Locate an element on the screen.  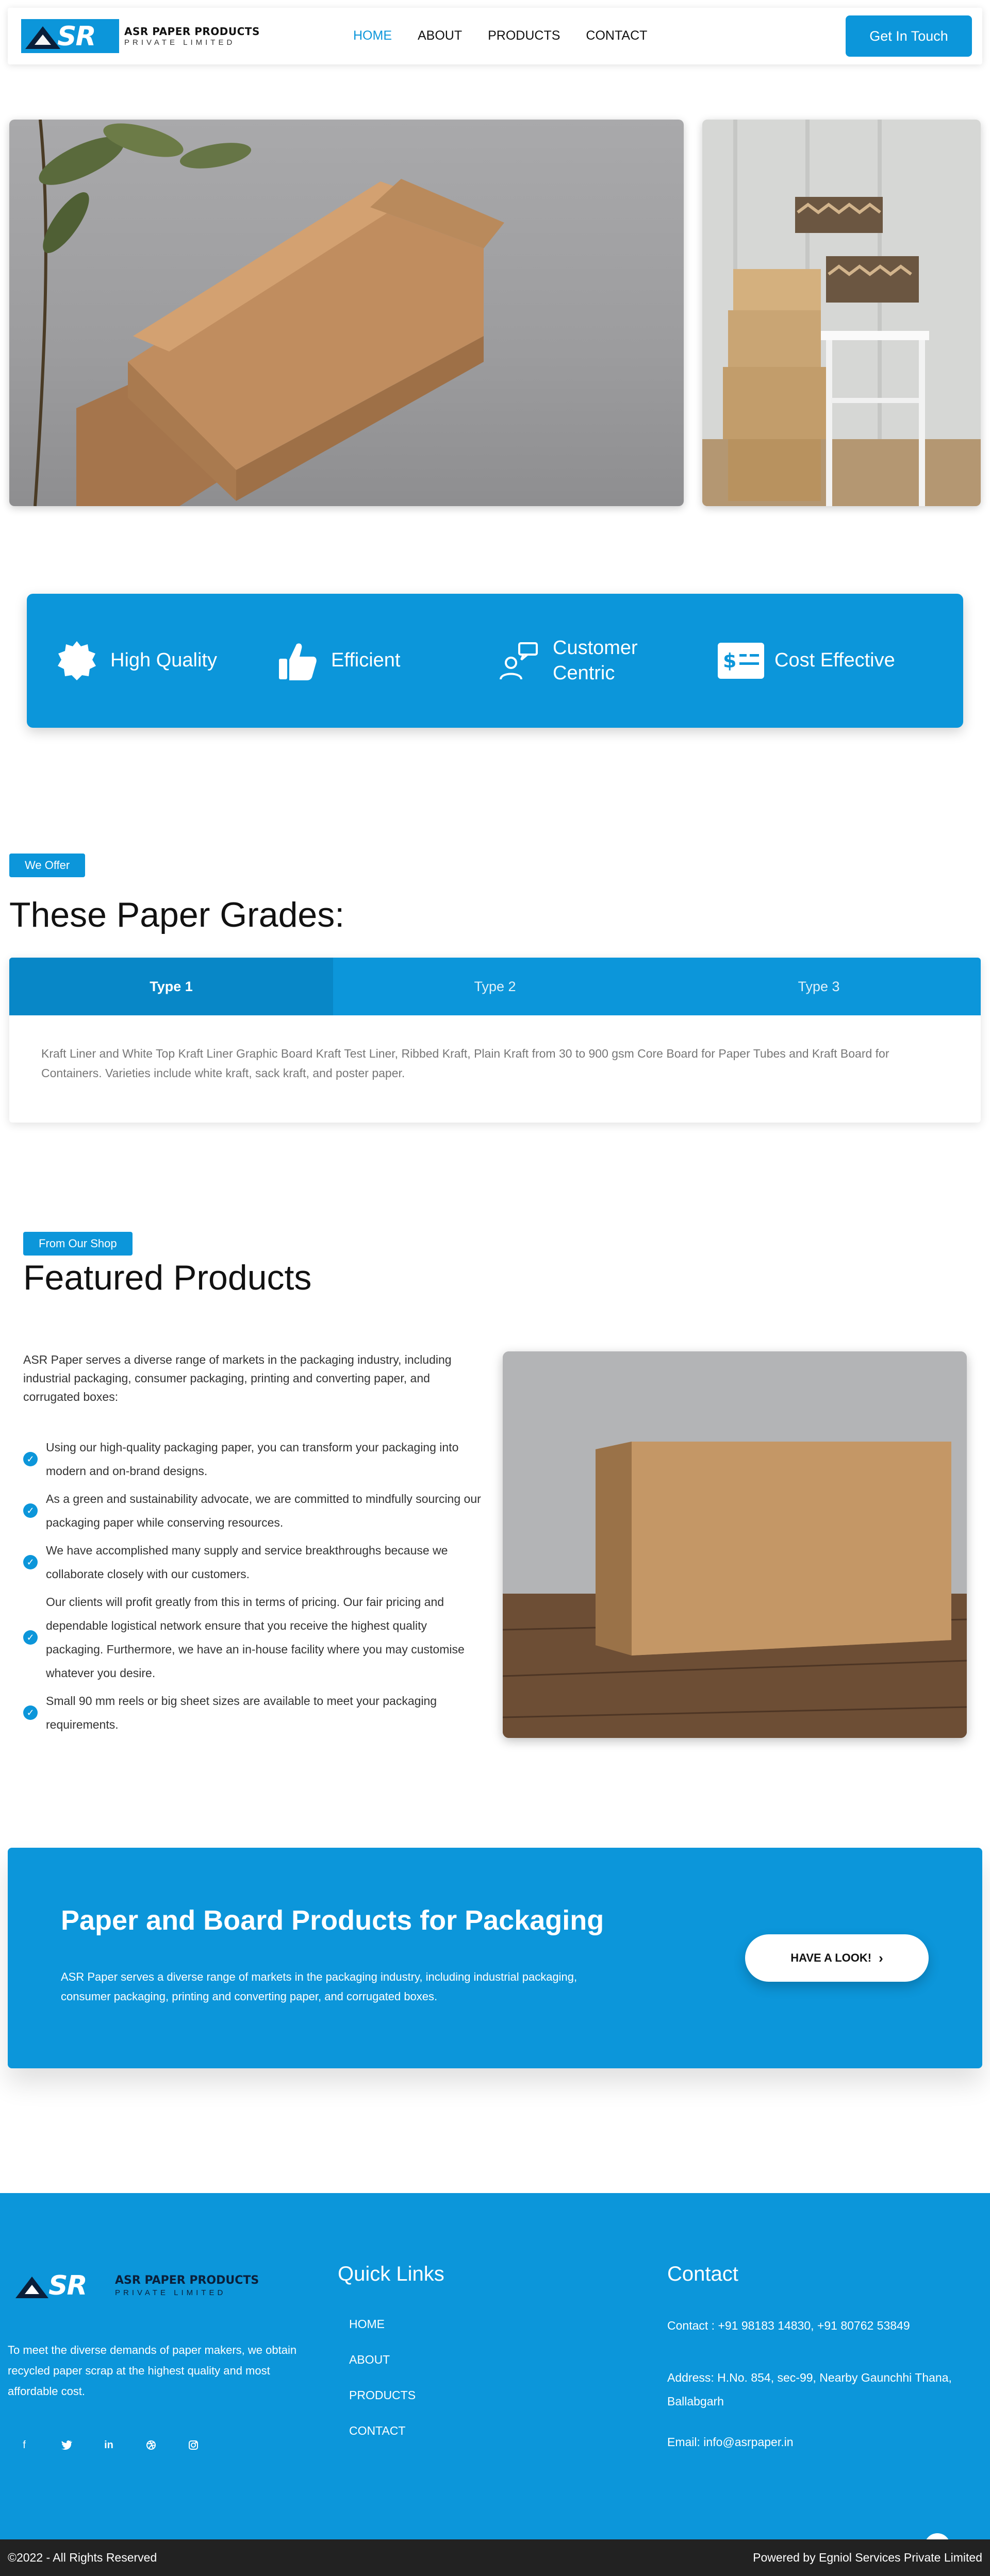
contact-email: Email: info@asrpaper.in is located at coordinates (822, 2442).